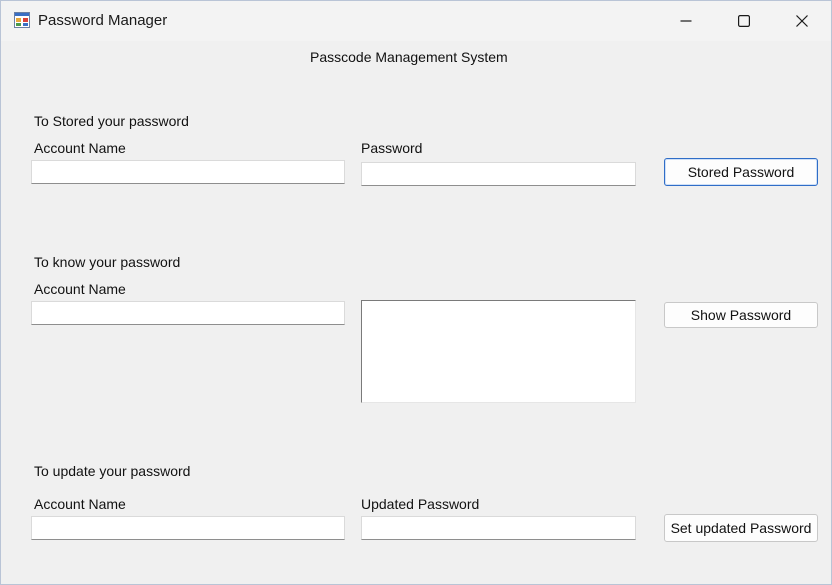 This screenshot has height=585, width=832. I want to click on close-button, so click(802, 21).